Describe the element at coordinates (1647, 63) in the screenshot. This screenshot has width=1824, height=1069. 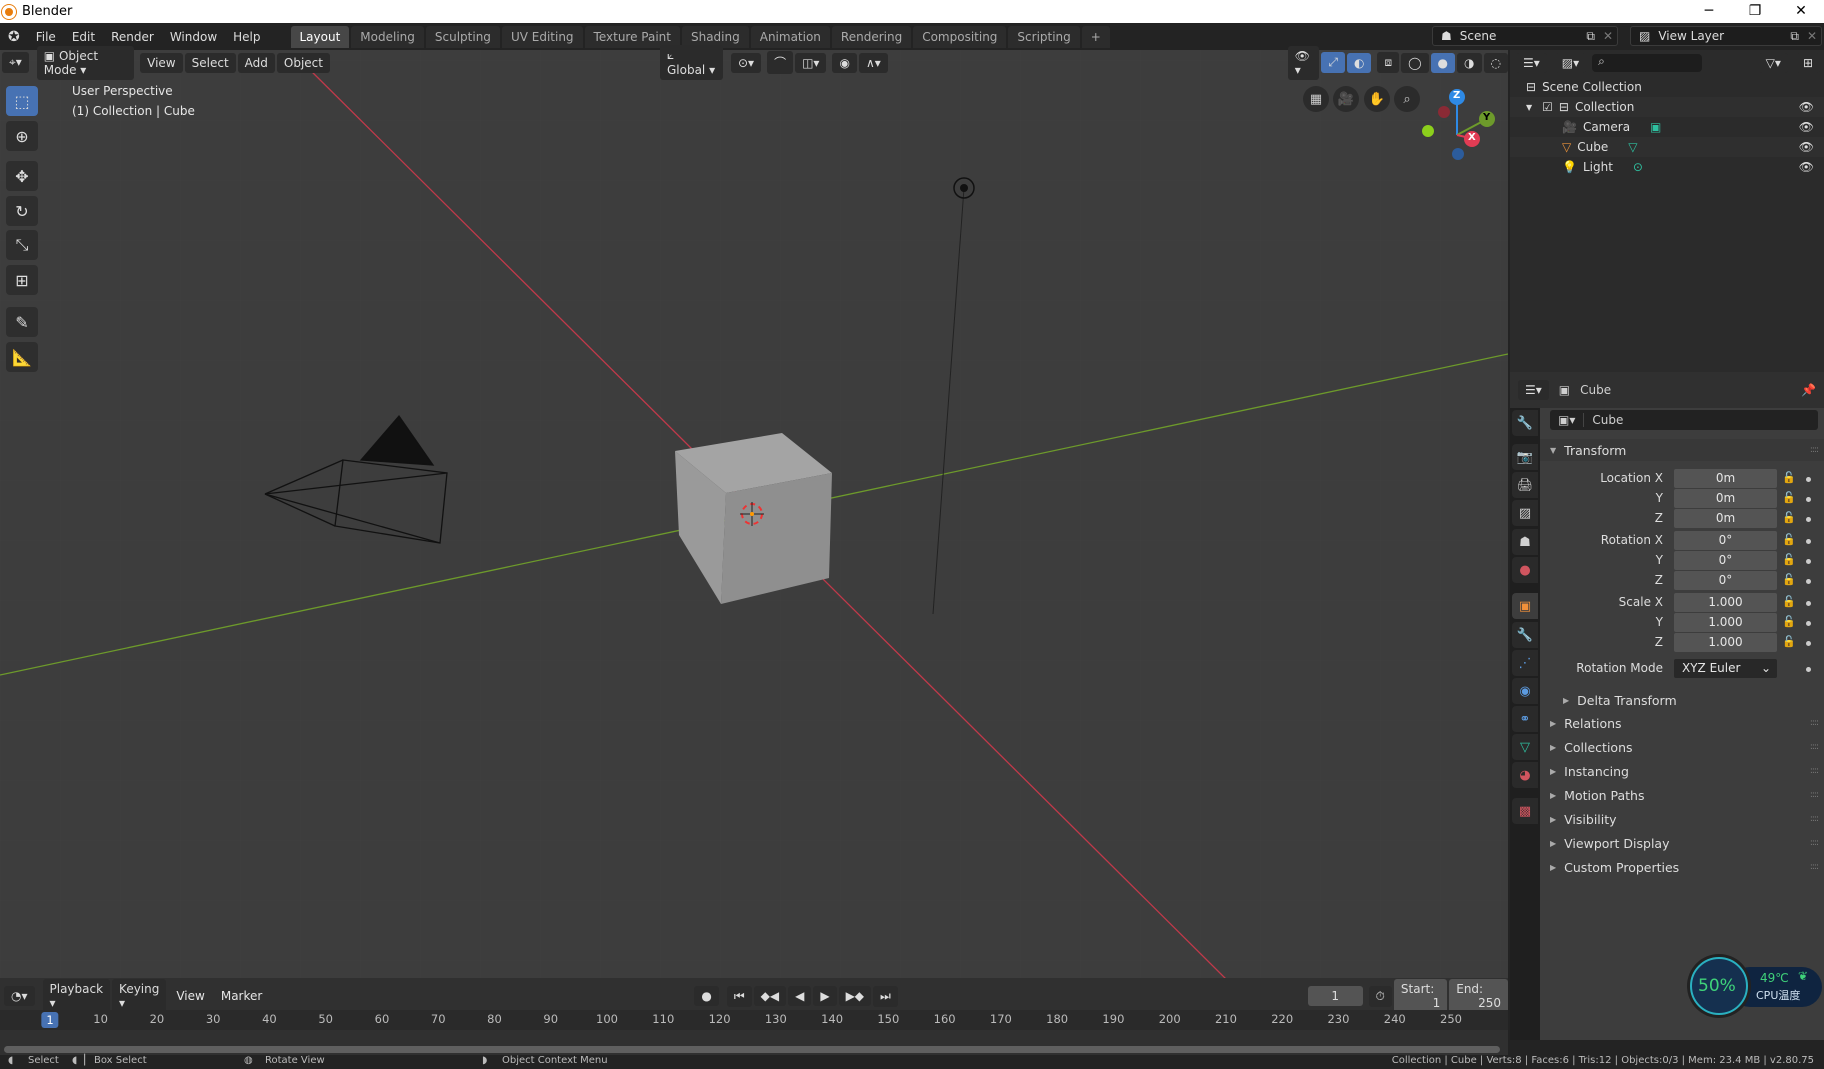
I see `outliner-search-input: ⌕` at that location.